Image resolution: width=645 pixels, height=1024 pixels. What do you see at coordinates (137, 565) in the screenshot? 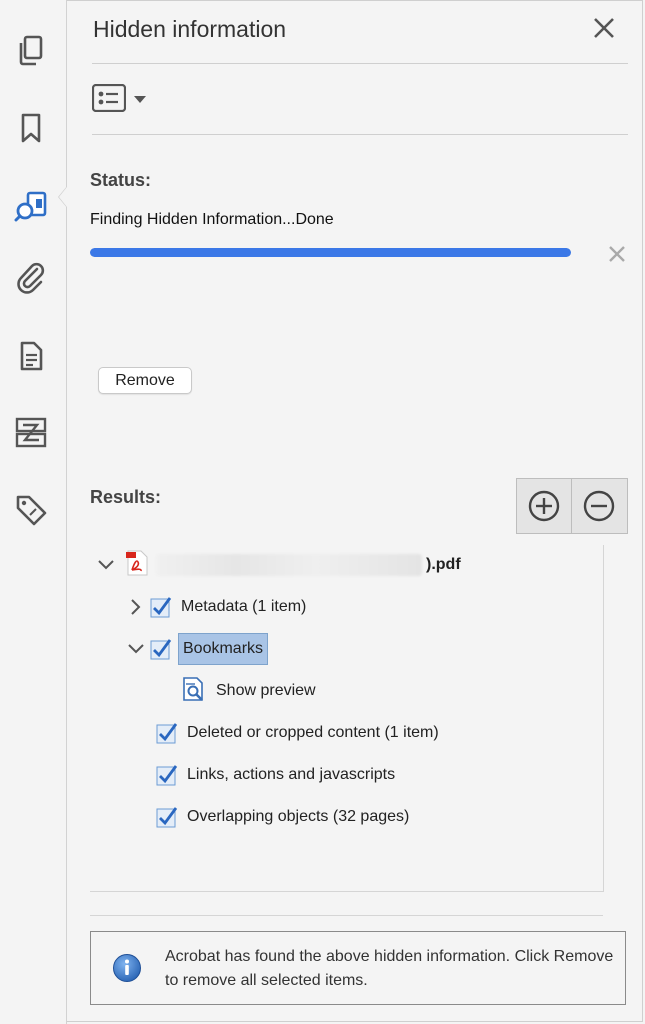
I see `pdf-file-icon` at bounding box center [137, 565].